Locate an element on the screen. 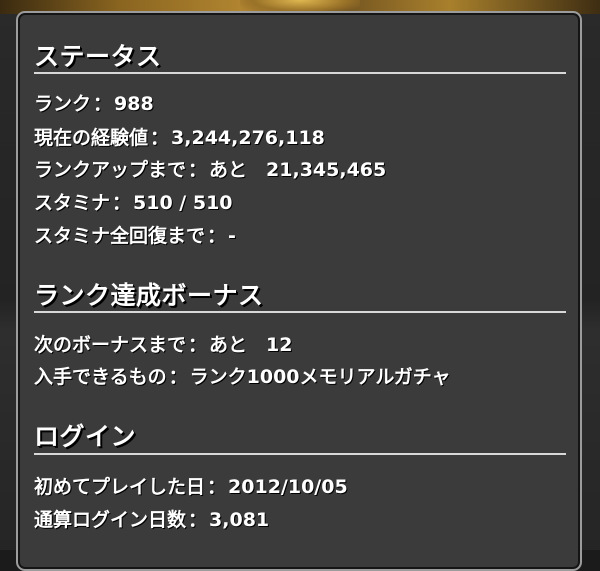  next-bonus-row: 次のボーナスまで：あと 12 is located at coordinates (163, 345).